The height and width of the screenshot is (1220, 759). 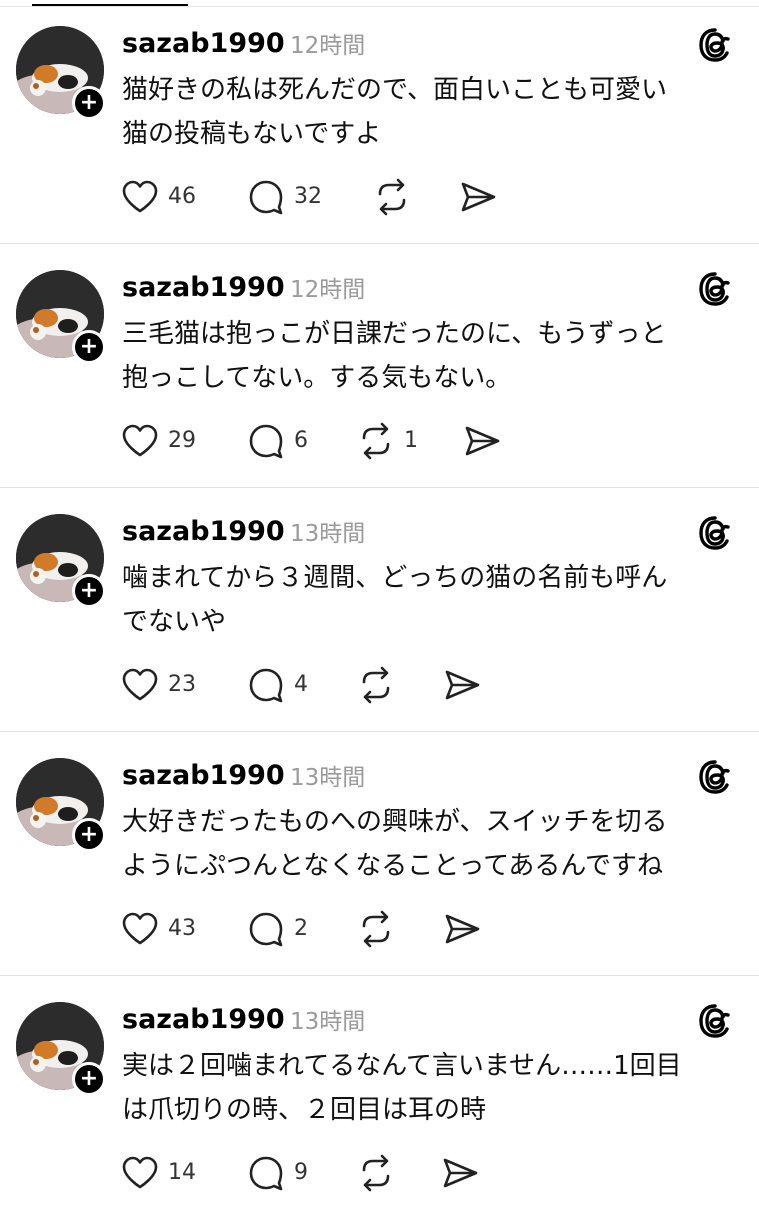 What do you see at coordinates (395, 822) in the screenshot?
I see `post-text-line: 大好きだったものへの興味が、スイッチを切る` at bounding box center [395, 822].